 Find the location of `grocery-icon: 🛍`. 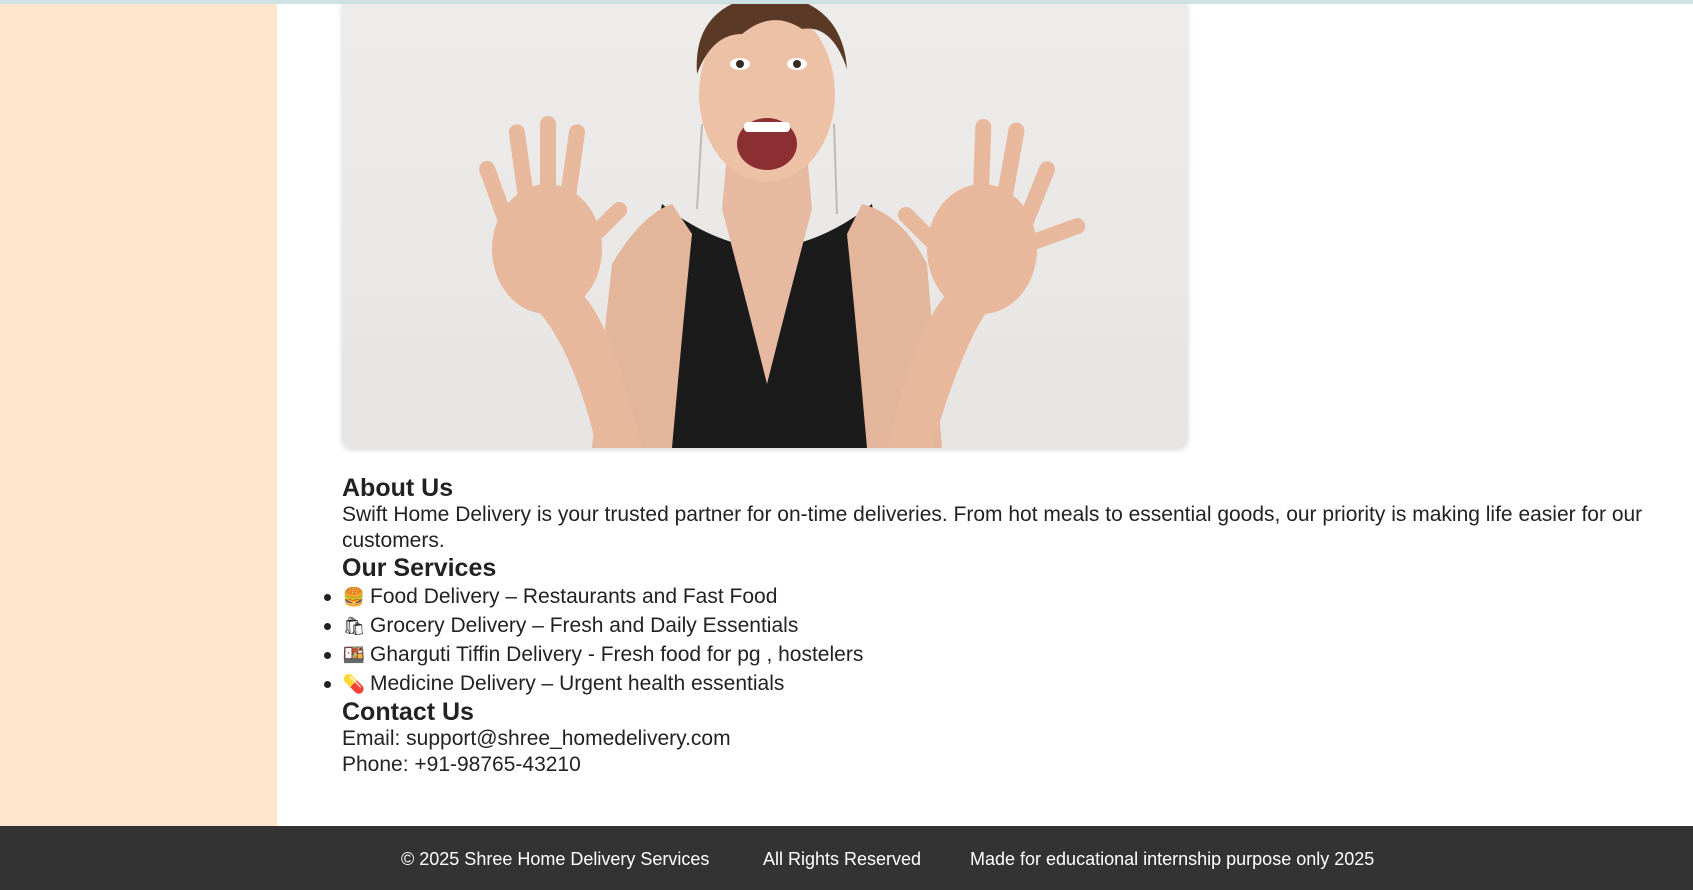

grocery-icon: 🛍 is located at coordinates (354, 625).